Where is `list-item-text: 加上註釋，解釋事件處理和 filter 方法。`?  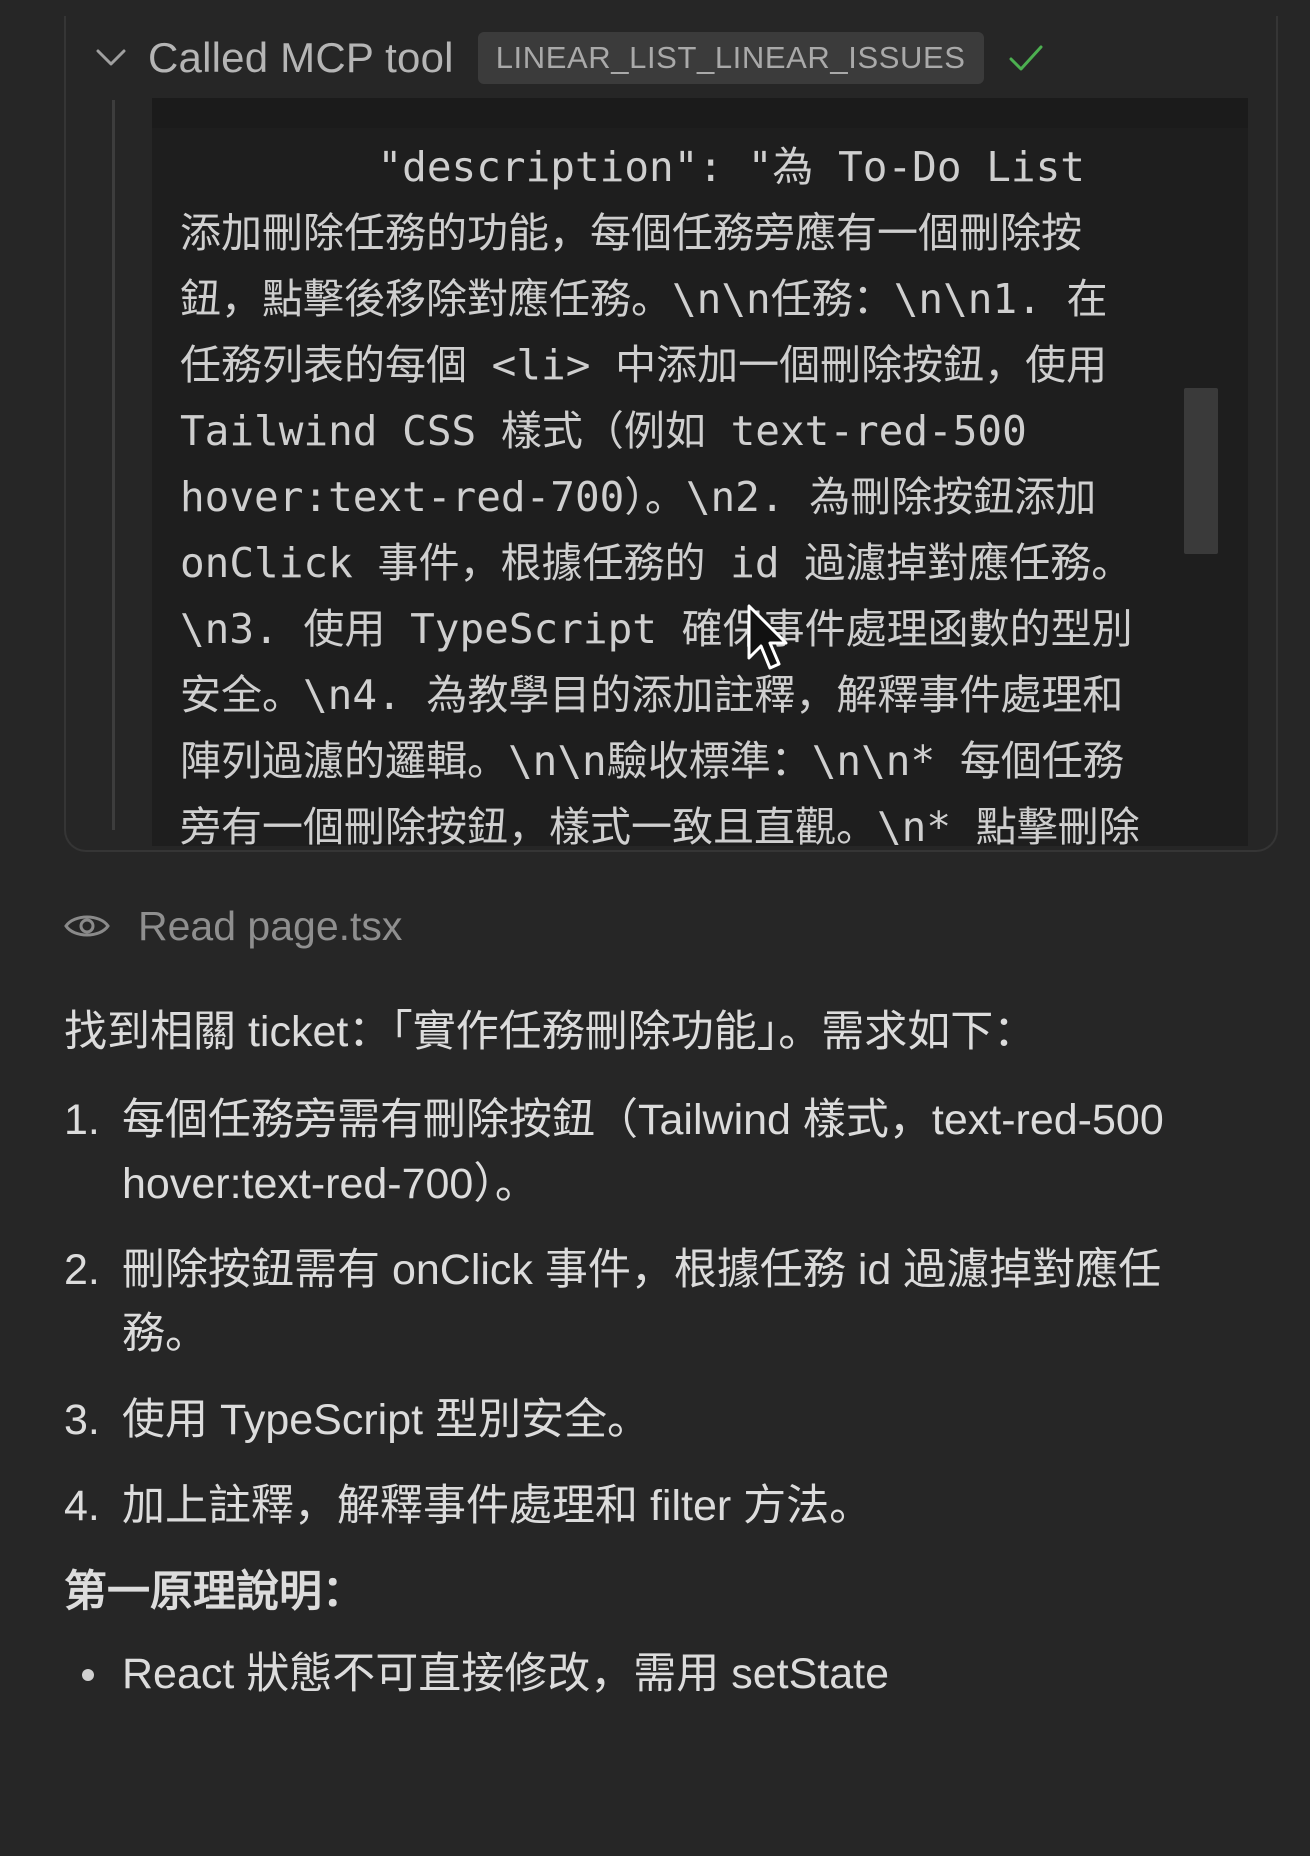
list-item-text: 加上註釋，解釋事件處理和 filter 方法。 is located at coordinates (497, 1506).